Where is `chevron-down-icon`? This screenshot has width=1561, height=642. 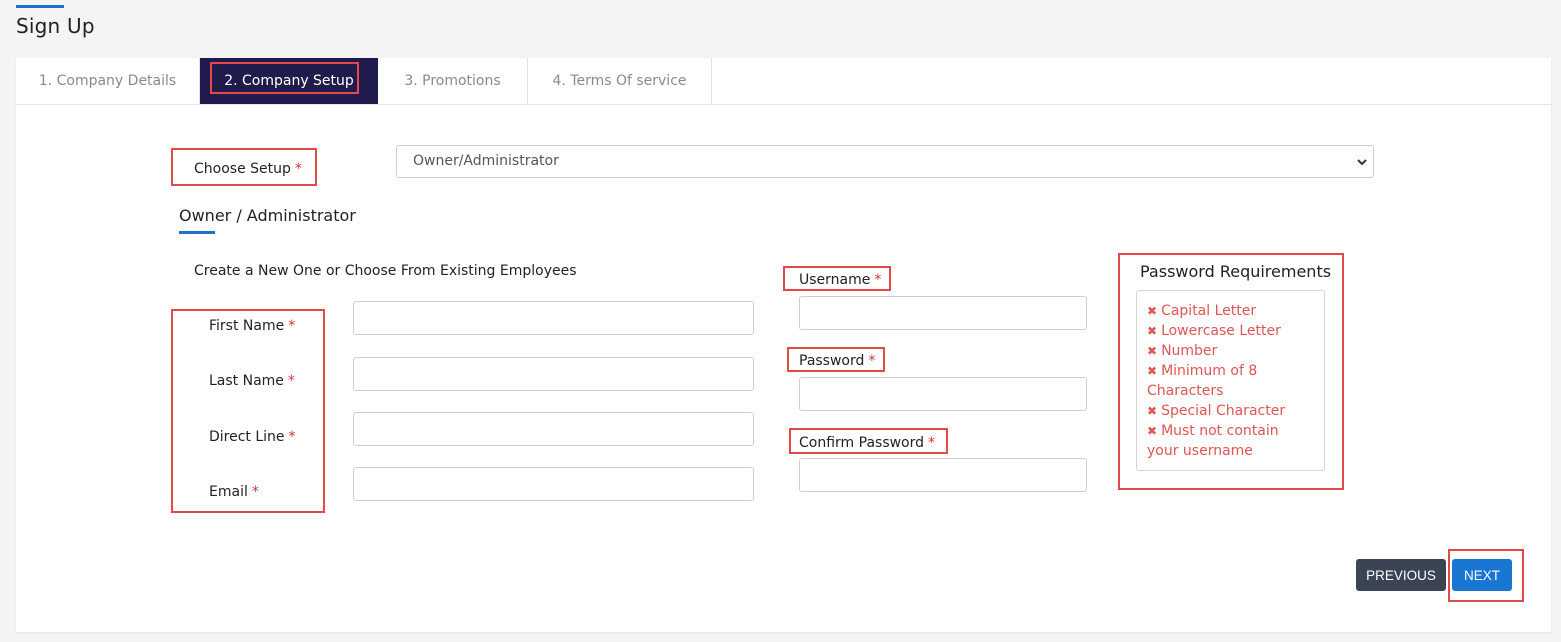
chevron-down-icon is located at coordinates (1362, 162).